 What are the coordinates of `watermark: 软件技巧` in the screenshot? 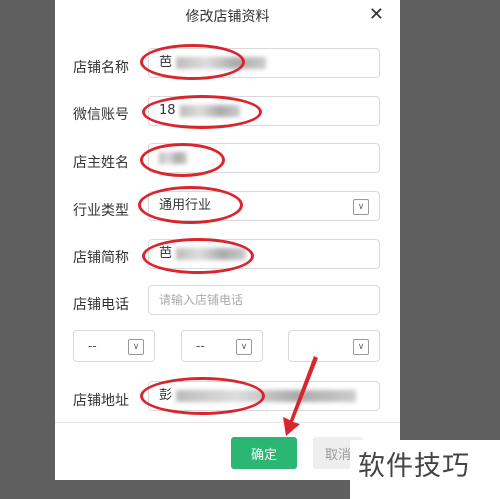 It's located at (425, 469).